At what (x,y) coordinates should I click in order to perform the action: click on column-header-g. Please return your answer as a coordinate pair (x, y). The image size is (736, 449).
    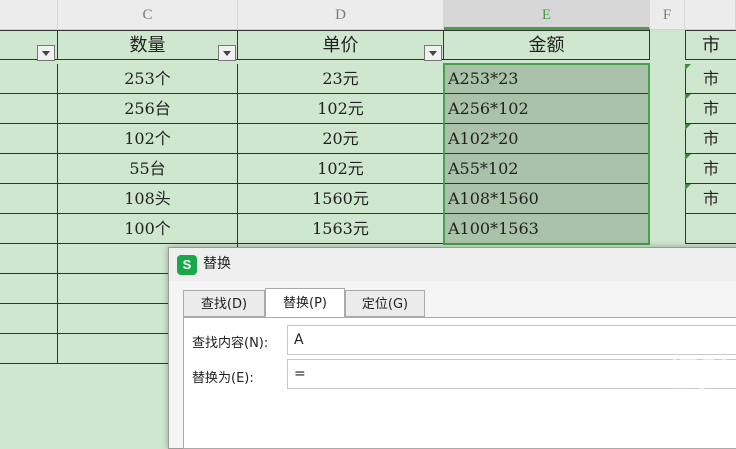
    Looking at the image, I should click on (710, 15).